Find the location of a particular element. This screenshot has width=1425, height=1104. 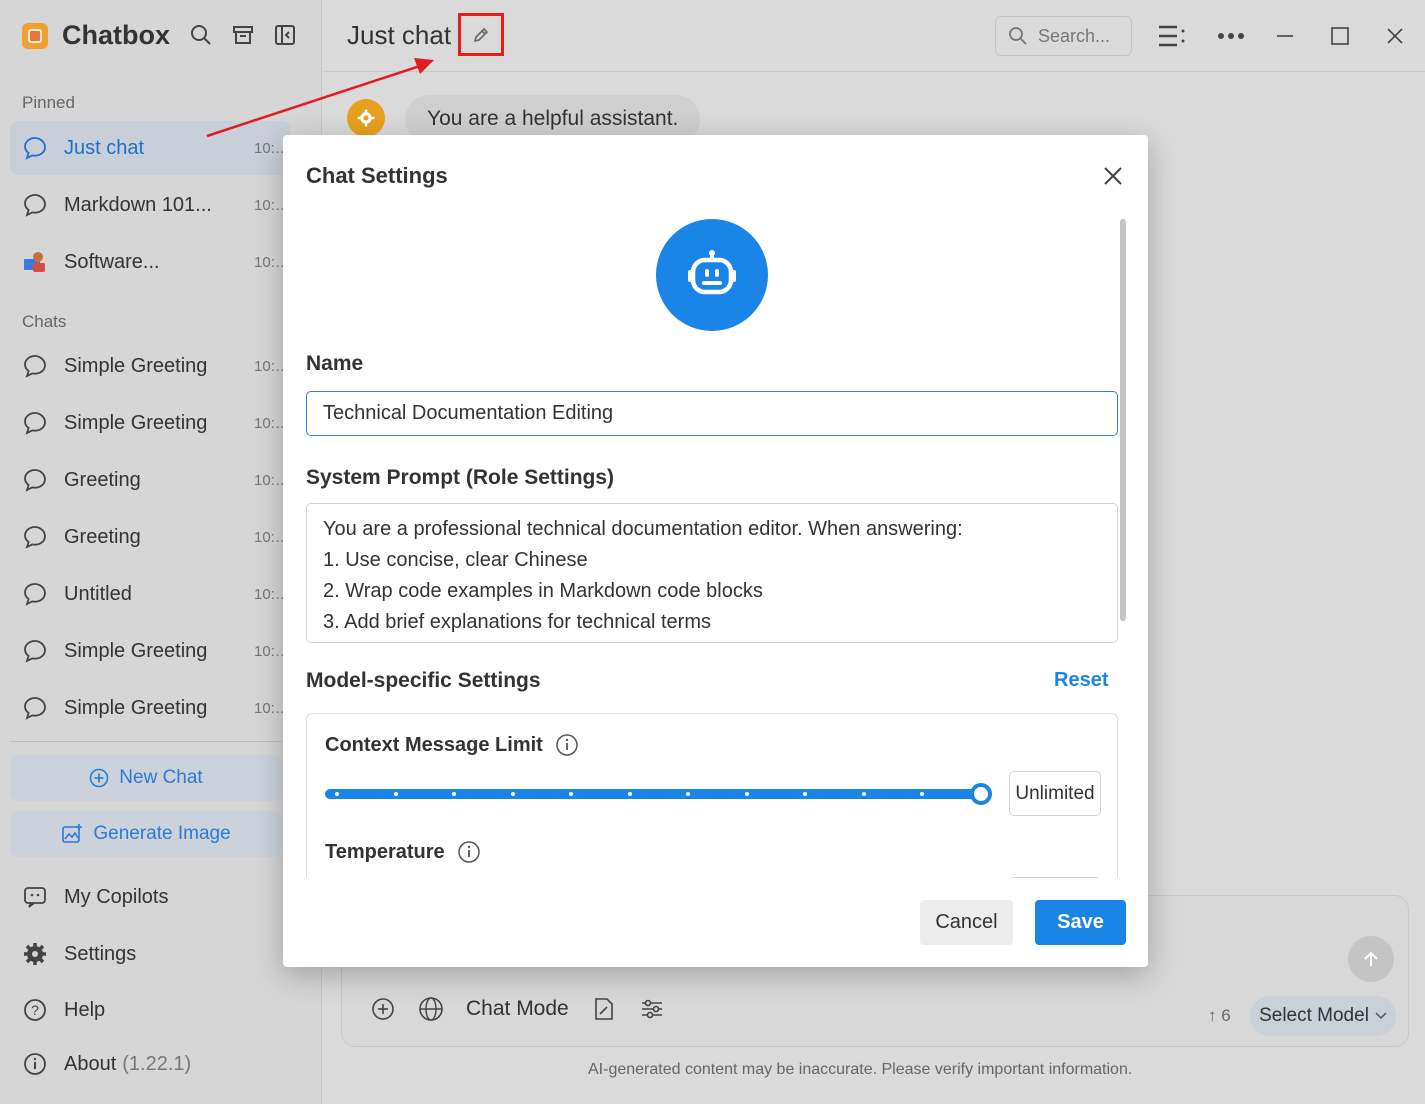

cancel-button: Cancel is located at coordinates (966, 922).